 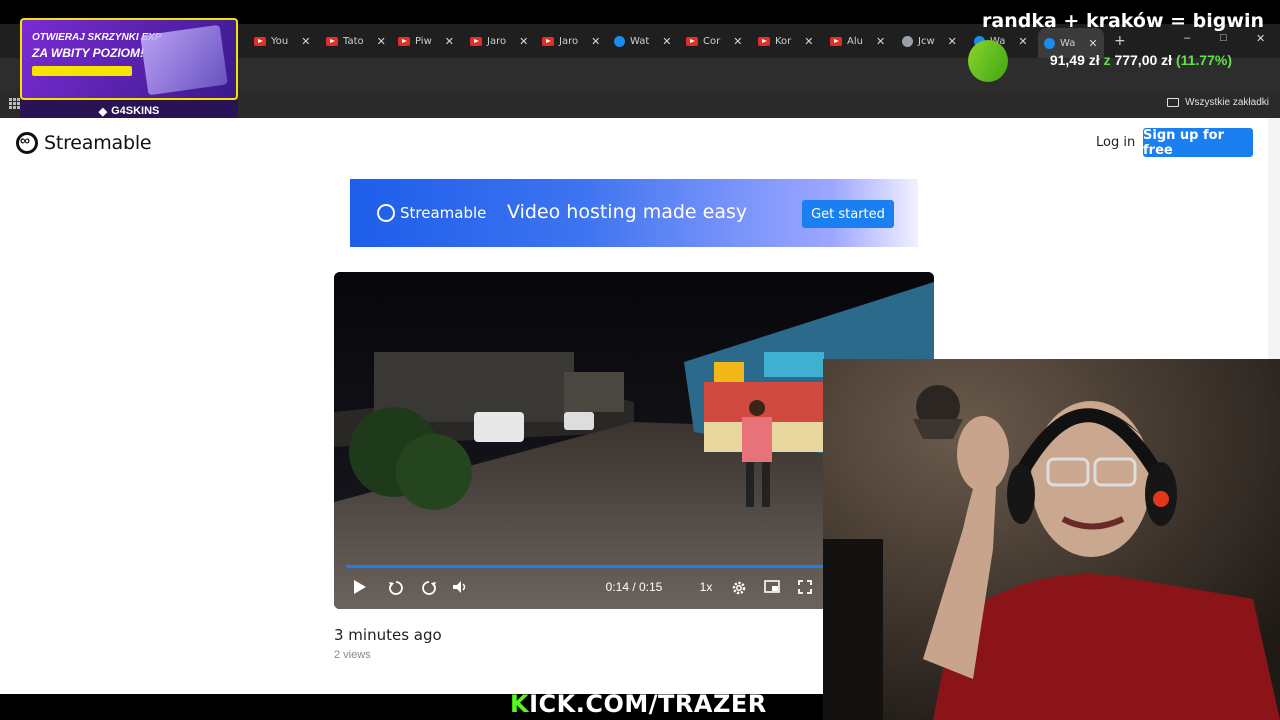 I want to click on tab-label: Wa, so click(x=1068, y=43).